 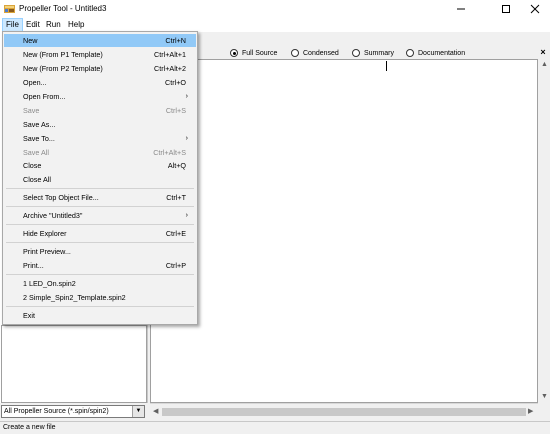 I want to click on menu-item-label: New, so click(x=30, y=40).